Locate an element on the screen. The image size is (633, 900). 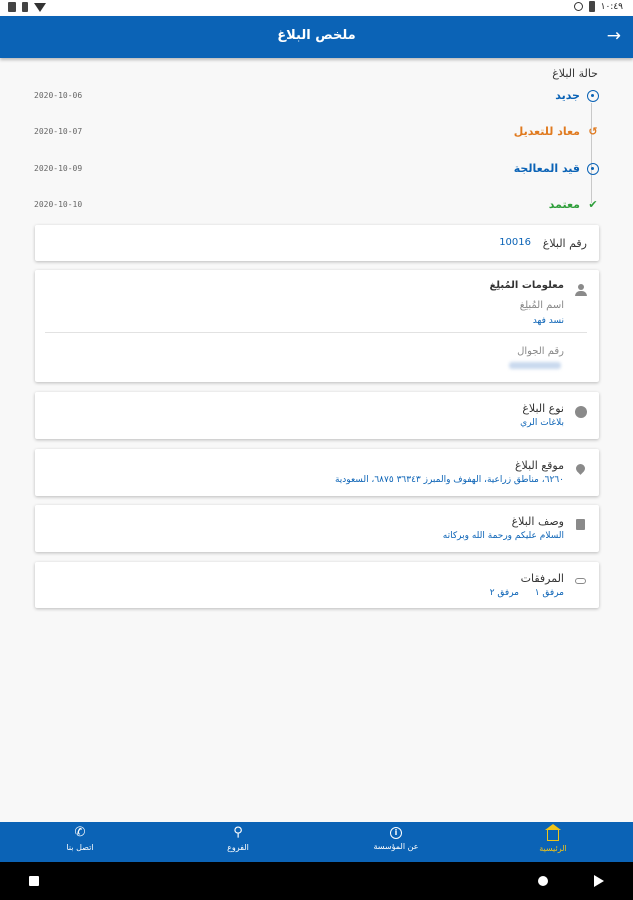
check-icon: ✔ is located at coordinates (593, 204).